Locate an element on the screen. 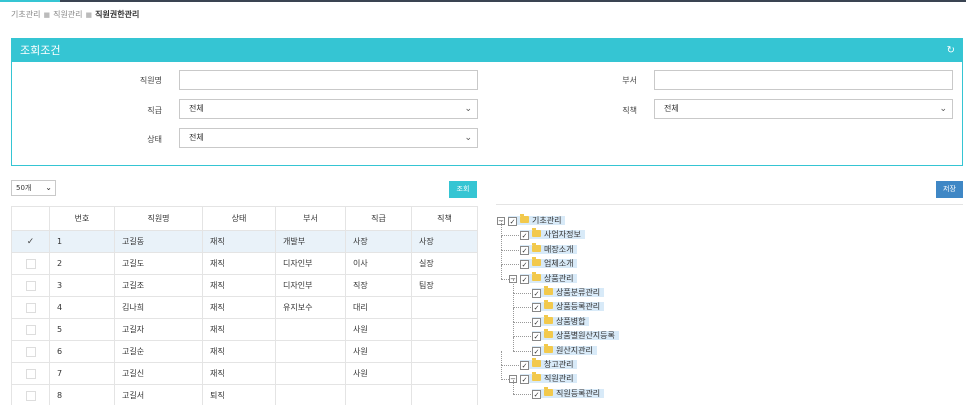 This screenshot has width=966, height=405. row-checkbox: ✓ is located at coordinates (31, 242).